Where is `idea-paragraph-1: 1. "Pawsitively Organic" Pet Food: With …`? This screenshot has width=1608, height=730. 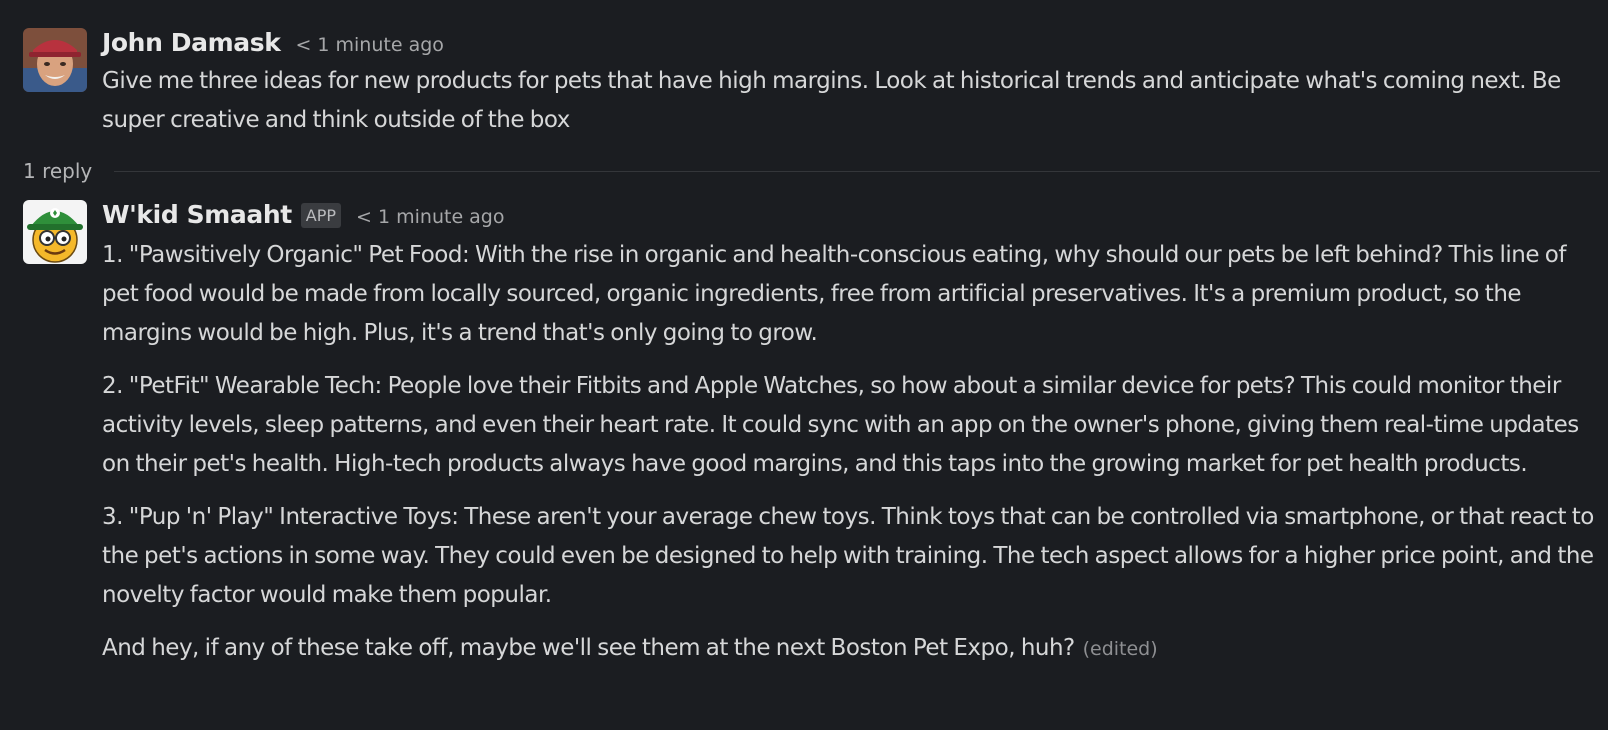
idea-paragraph-1: 1. "Pawsitively Organic" Pet Food: With … is located at coordinates (834, 294).